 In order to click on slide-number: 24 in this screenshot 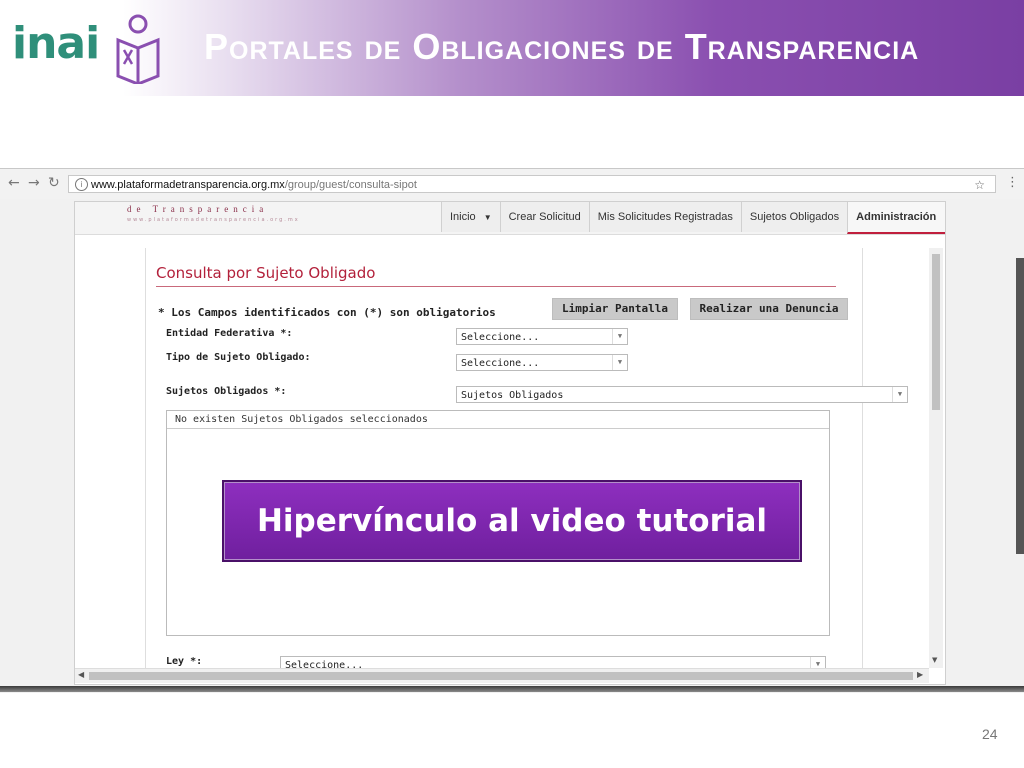, I will do `click(990, 734)`.